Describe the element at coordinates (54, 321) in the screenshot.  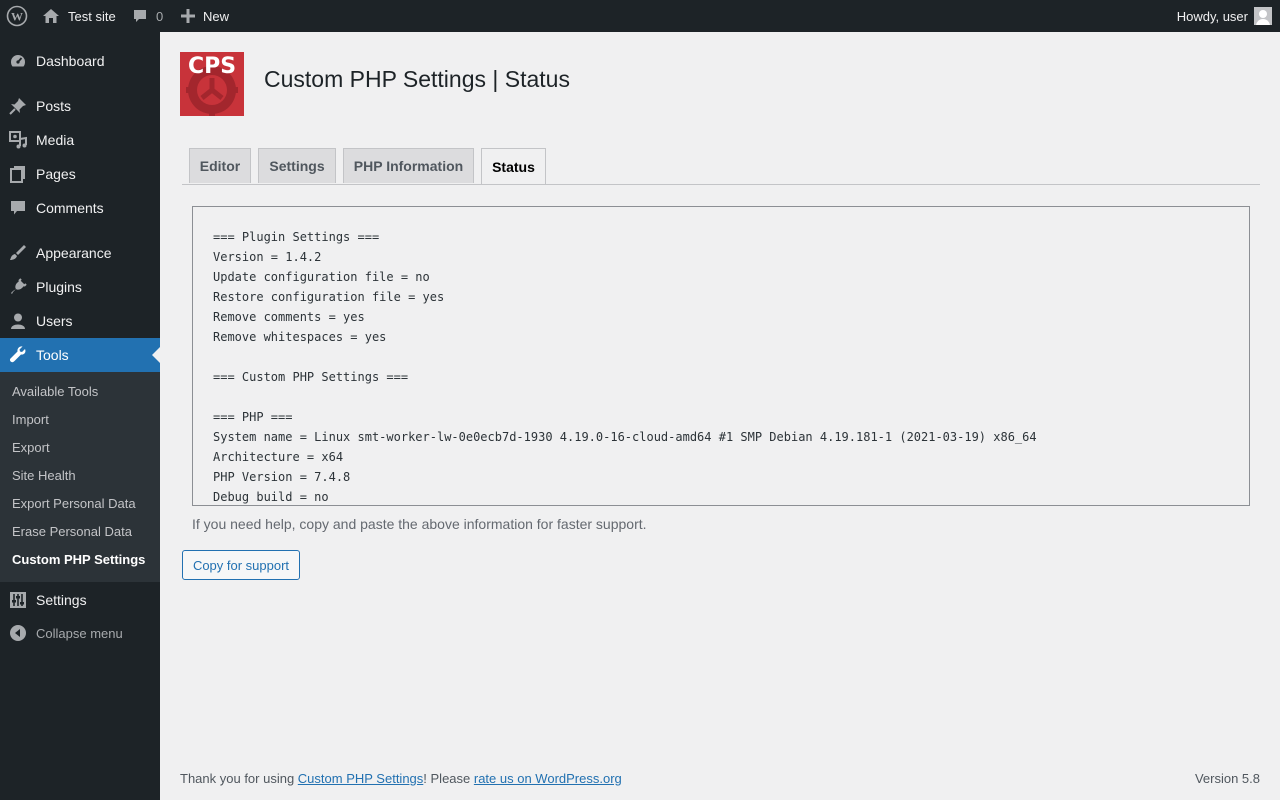
I see `sidebar-item-label: Users` at that location.